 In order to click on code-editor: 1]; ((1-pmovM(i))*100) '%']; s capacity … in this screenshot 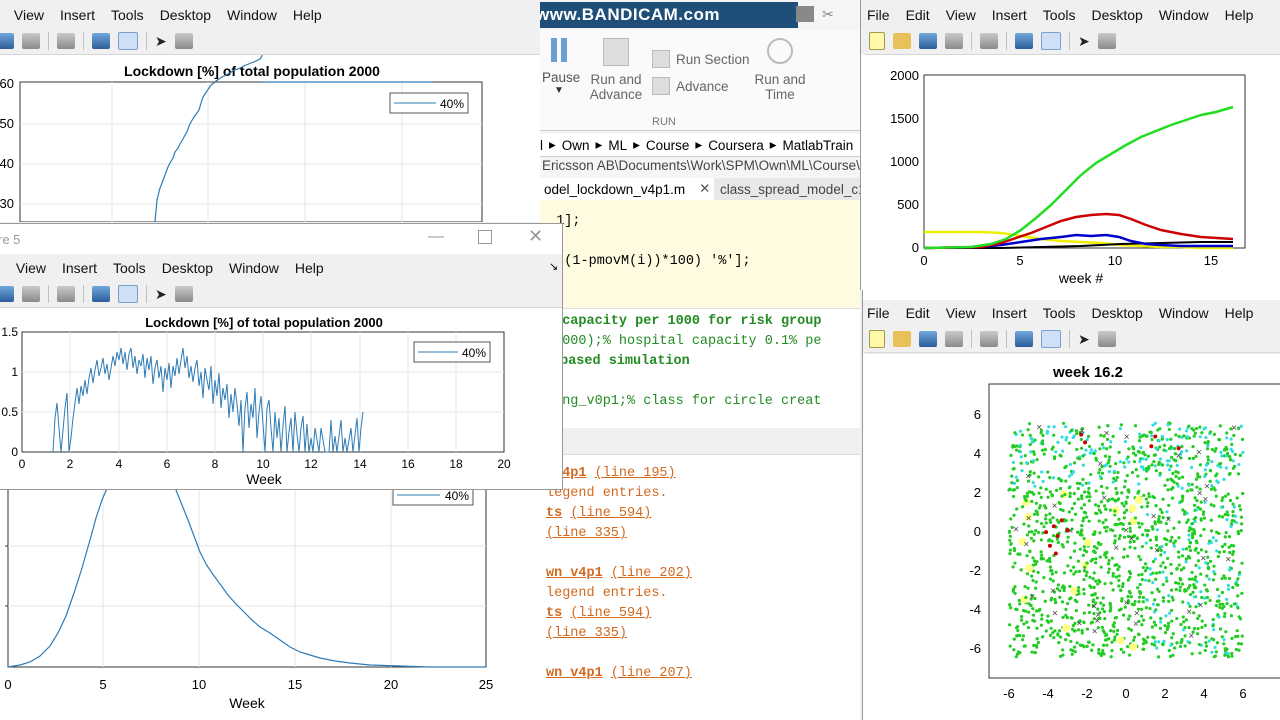, I will do `click(700, 314)`.